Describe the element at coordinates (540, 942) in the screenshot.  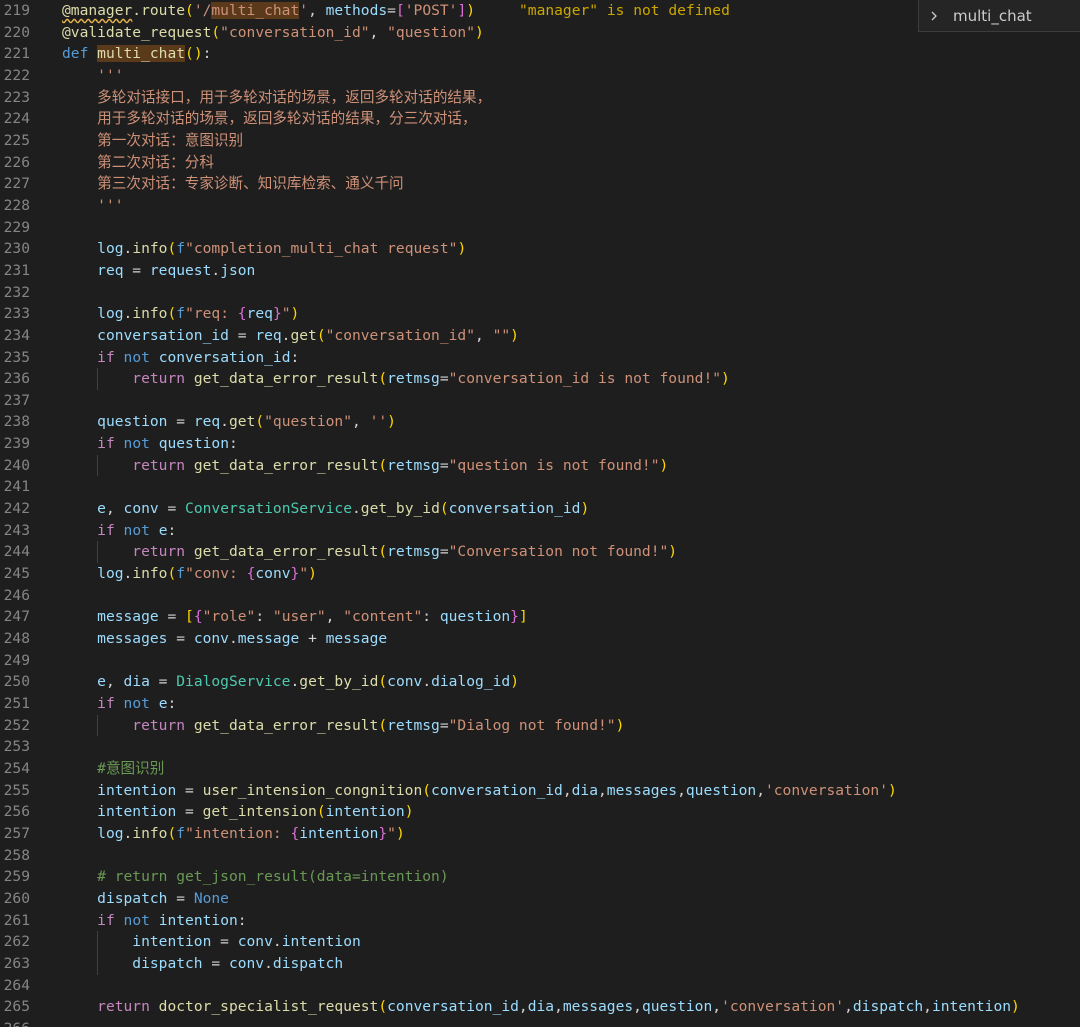
I see `code-line: 262 intention = conv.intention` at that location.